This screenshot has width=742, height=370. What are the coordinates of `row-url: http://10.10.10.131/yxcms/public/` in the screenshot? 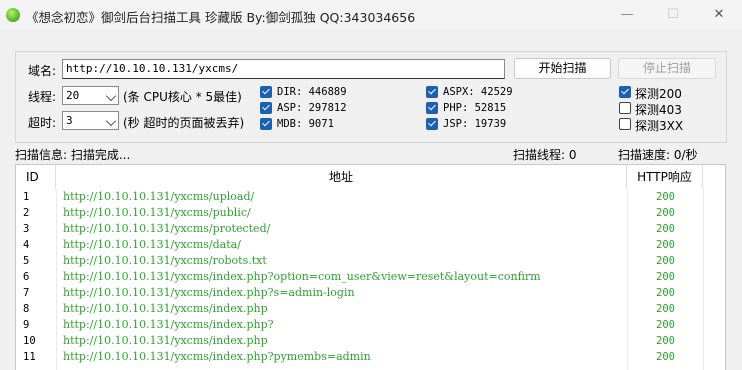 It's located at (157, 212).